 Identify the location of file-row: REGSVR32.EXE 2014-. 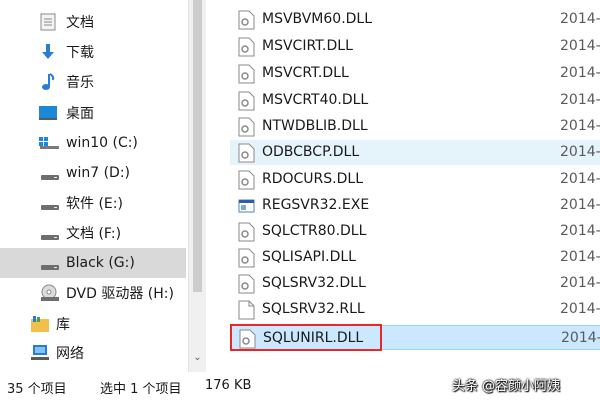
(415, 205).